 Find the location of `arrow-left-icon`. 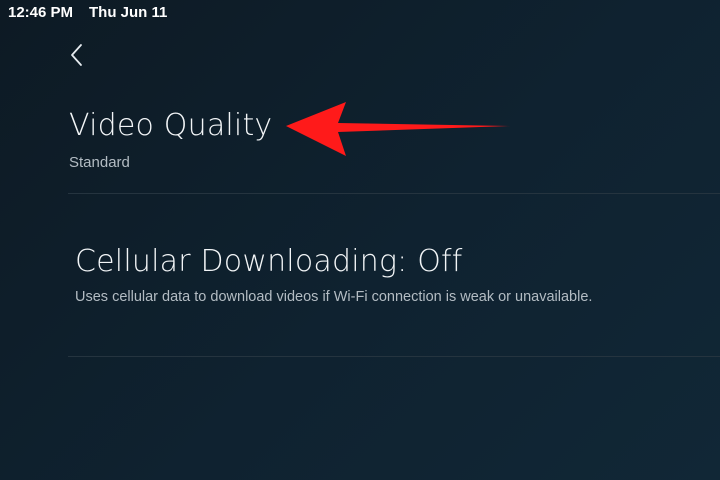

arrow-left-icon is located at coordinates (398, 129).